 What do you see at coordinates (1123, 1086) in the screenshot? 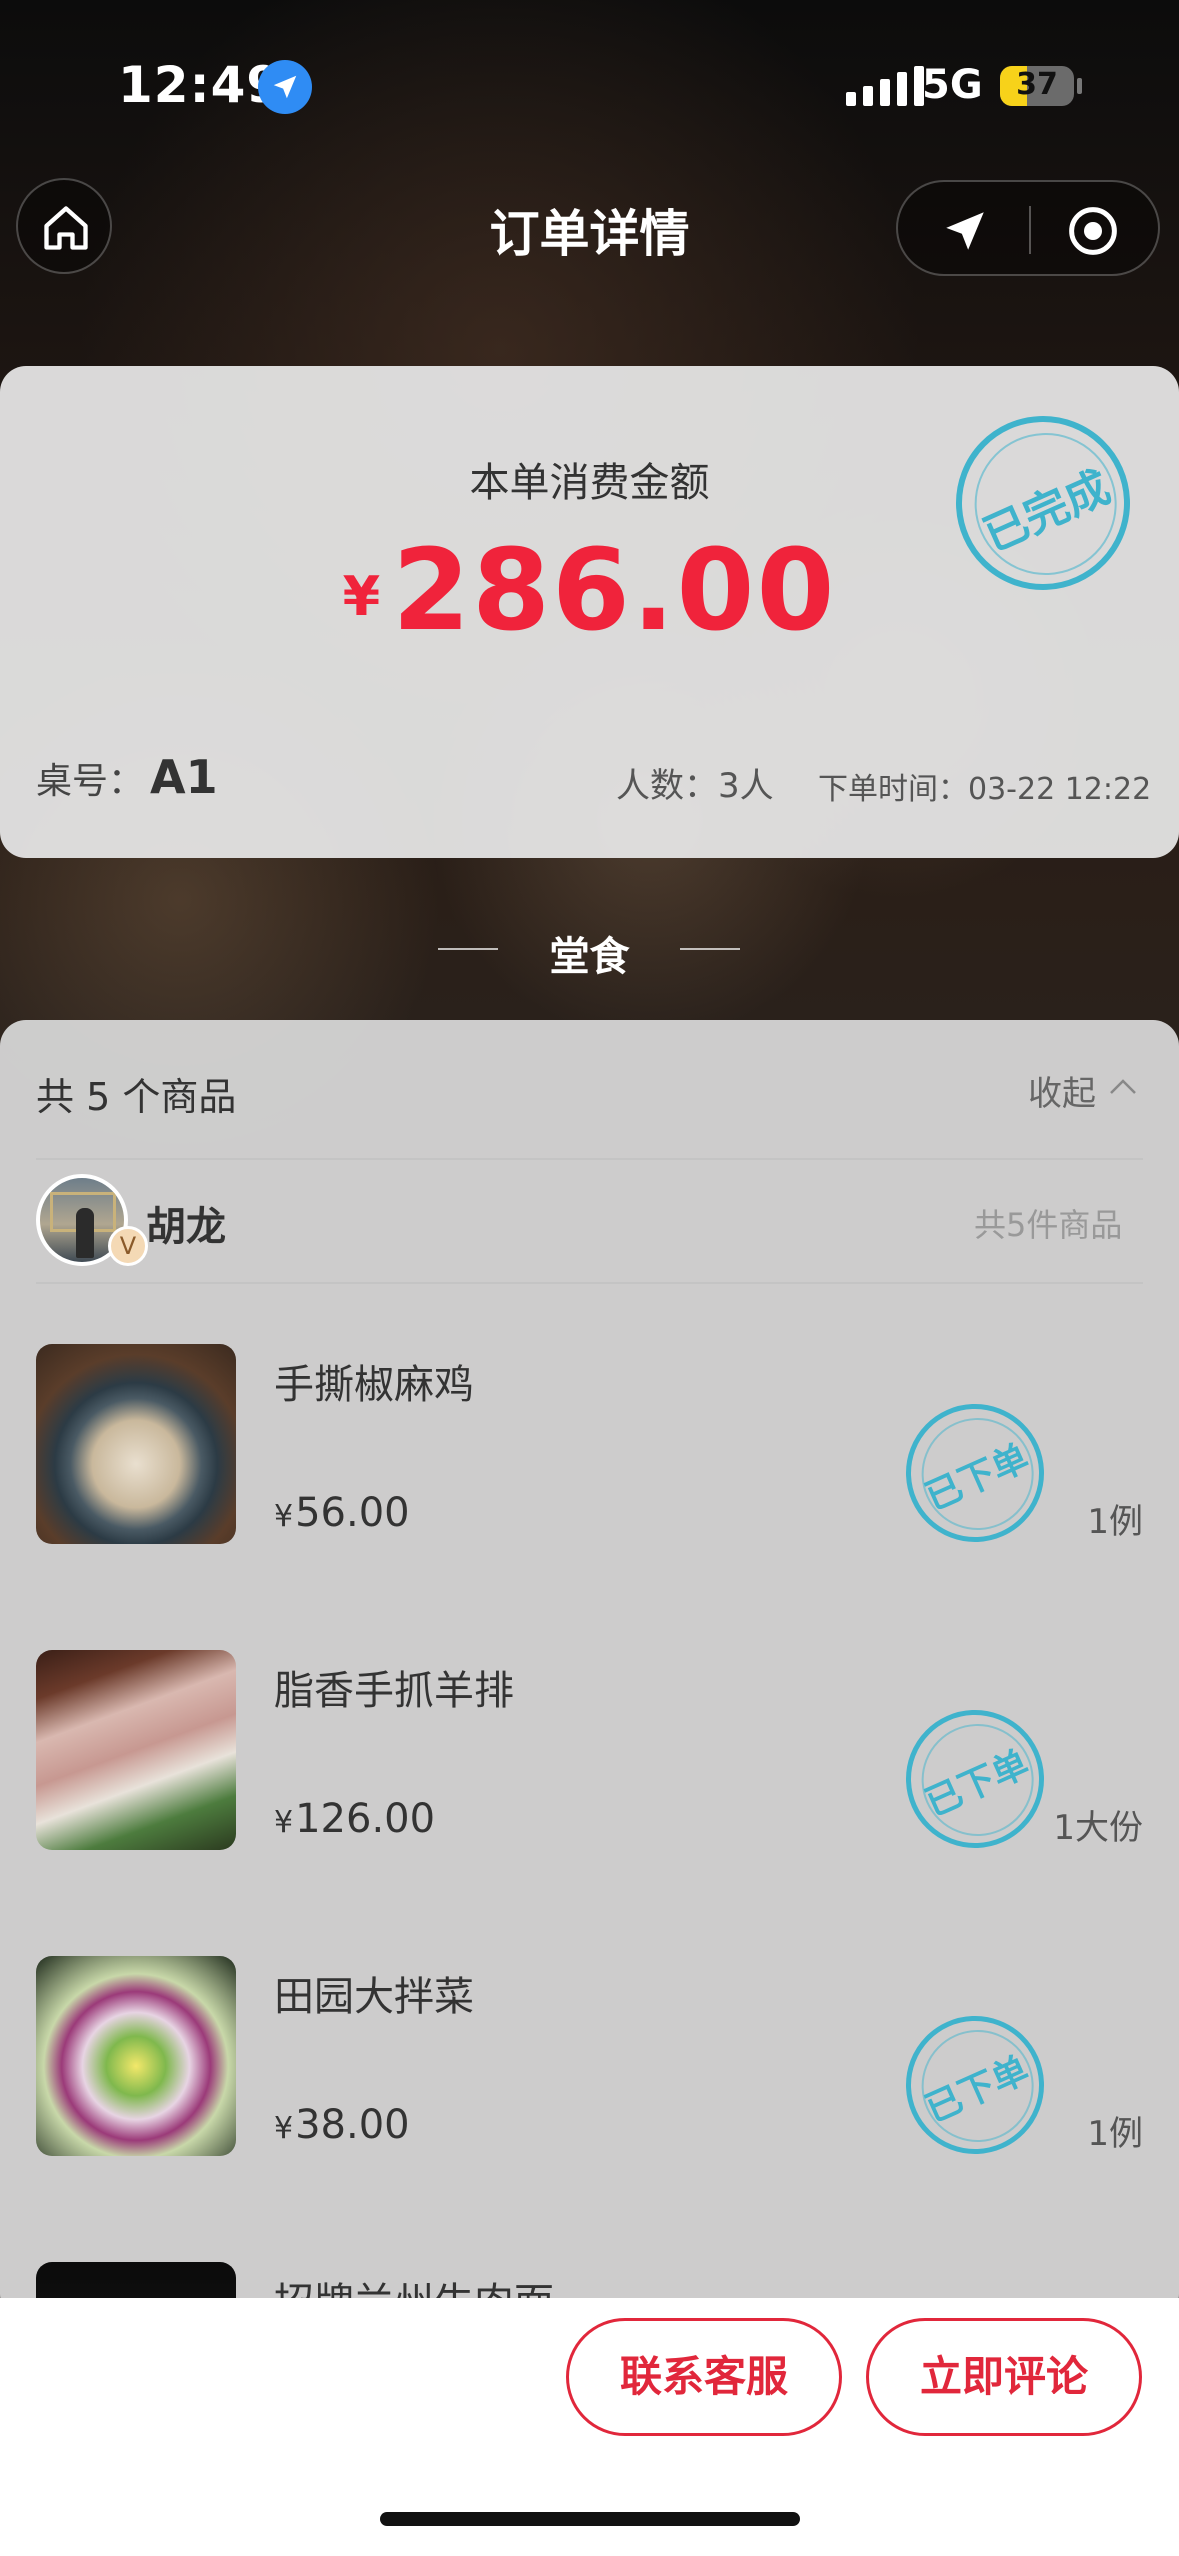
I see `chevron-up-icon` at bounding box center [1123, 1086].